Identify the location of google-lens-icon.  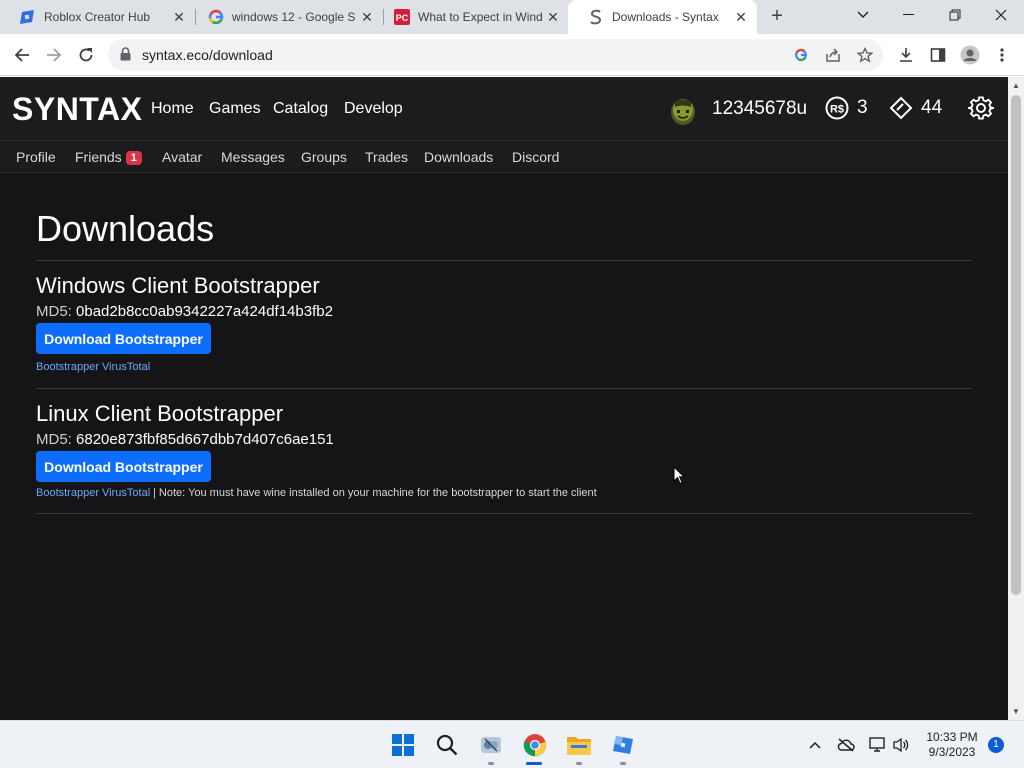
(801, 55).